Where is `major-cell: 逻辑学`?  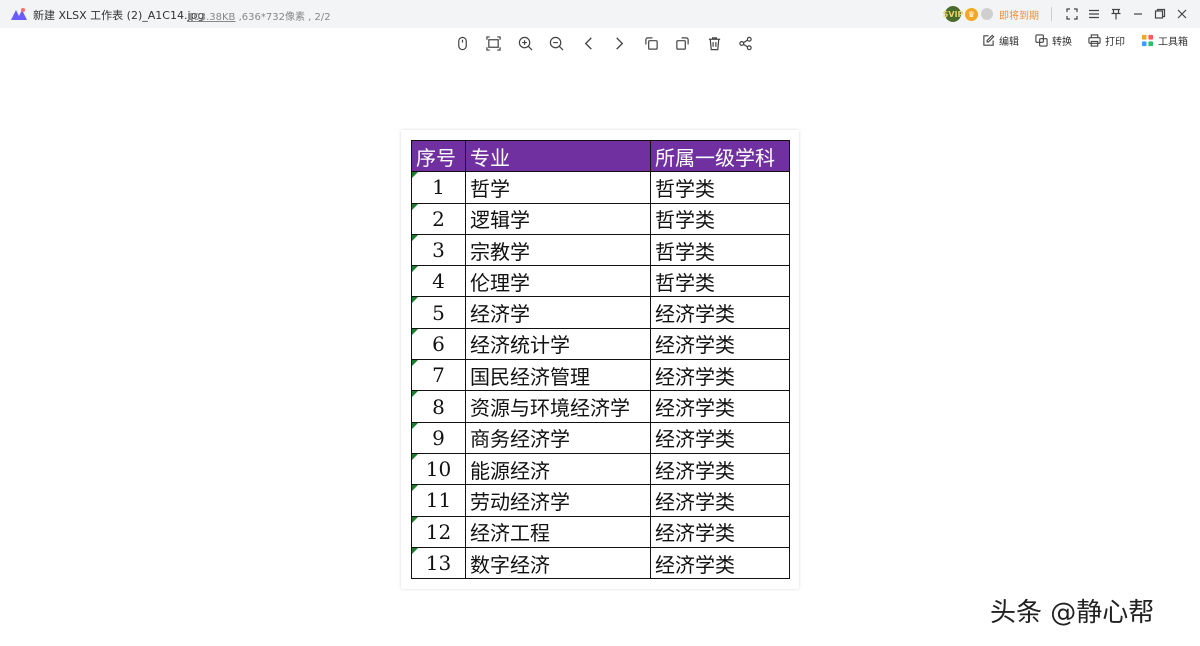
major-cell: 逻辑学 is located at coordinates (558, 218).